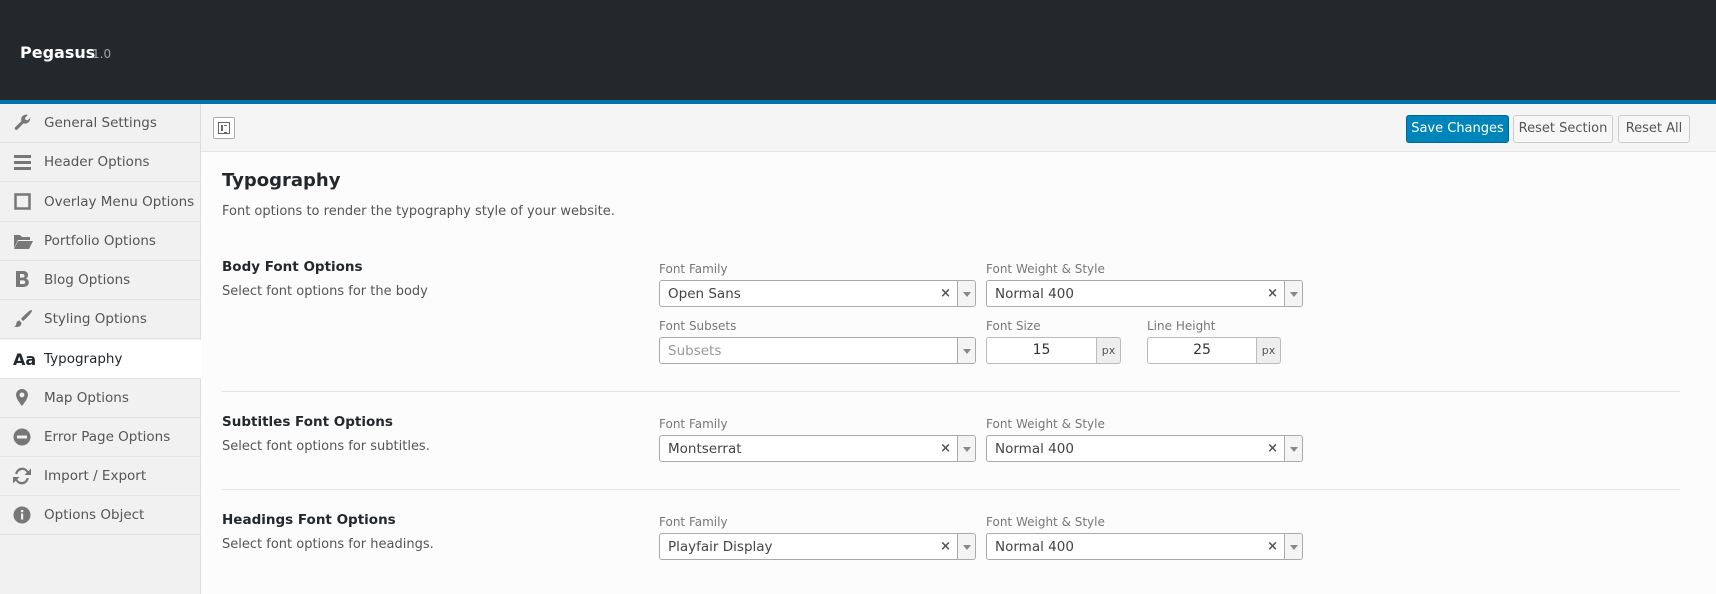 Image resolution: width=1716 pixels, height=594 pixels. I want to click on sidebar-item-overlay-menu-options: Overlay Menu Options, so click(100, 202).